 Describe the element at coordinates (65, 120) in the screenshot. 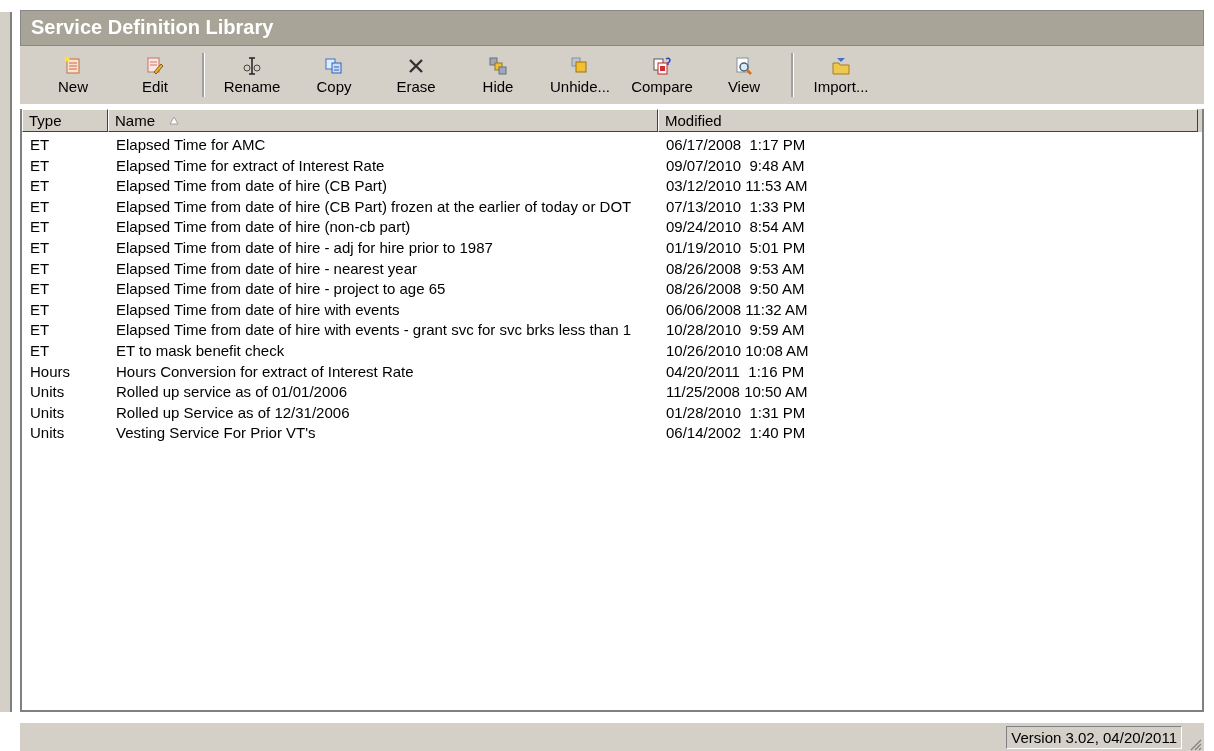

I see `column-header: Type` at that location.